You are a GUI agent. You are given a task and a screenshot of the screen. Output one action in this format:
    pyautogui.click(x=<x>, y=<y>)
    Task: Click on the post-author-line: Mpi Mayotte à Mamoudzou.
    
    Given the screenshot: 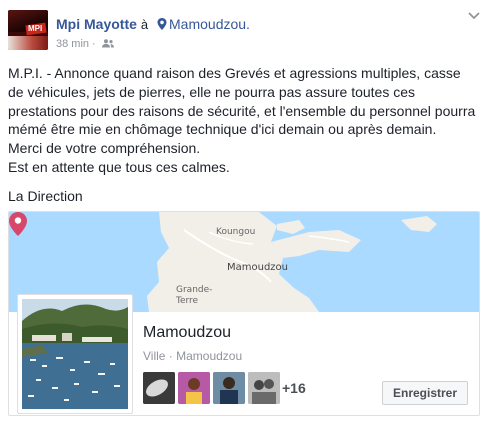 What is the action you would take?
    pyautogui.click(x=153, y=24)
    